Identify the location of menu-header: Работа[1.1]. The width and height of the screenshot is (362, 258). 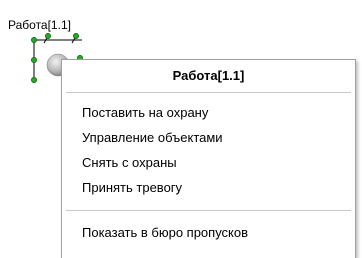
(208, 75).